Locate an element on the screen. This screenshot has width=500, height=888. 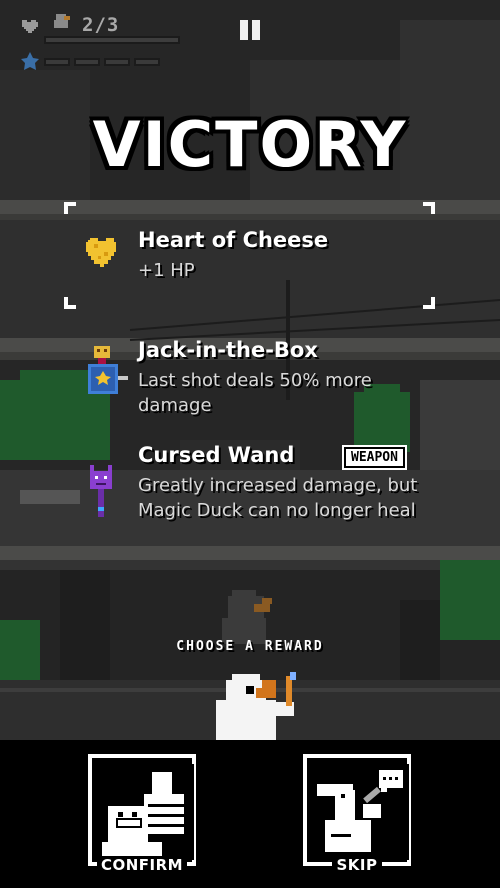
reward-description: +1 HP is located at coordinates (166, 270).